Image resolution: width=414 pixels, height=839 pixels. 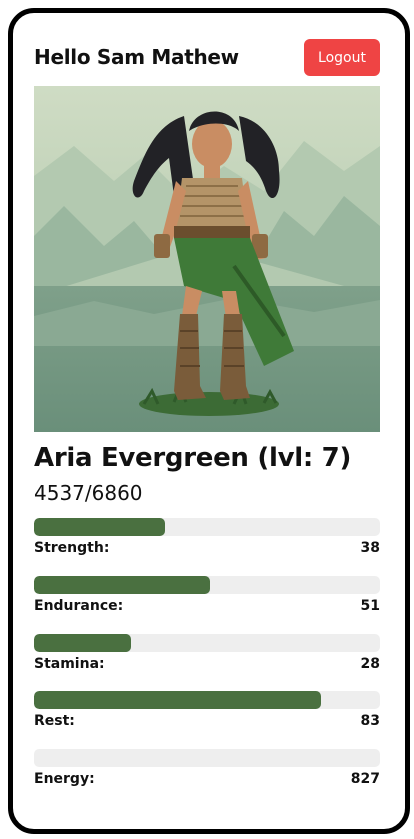 What do you see at coordinates (79, 606) in the screenshot?
I see `stat-label: Endurance:` at bounding box center [79, 606].